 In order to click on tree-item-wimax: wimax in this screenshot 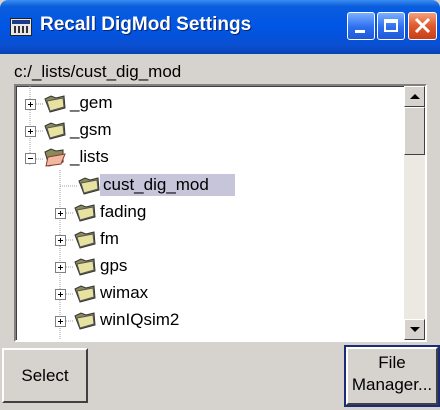, I will do `click(211, 294)`.